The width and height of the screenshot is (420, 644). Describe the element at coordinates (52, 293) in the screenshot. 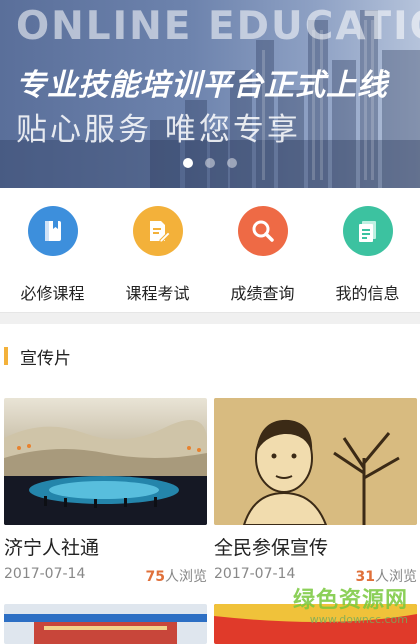

I see `menu-label: 必修课程` at that location.